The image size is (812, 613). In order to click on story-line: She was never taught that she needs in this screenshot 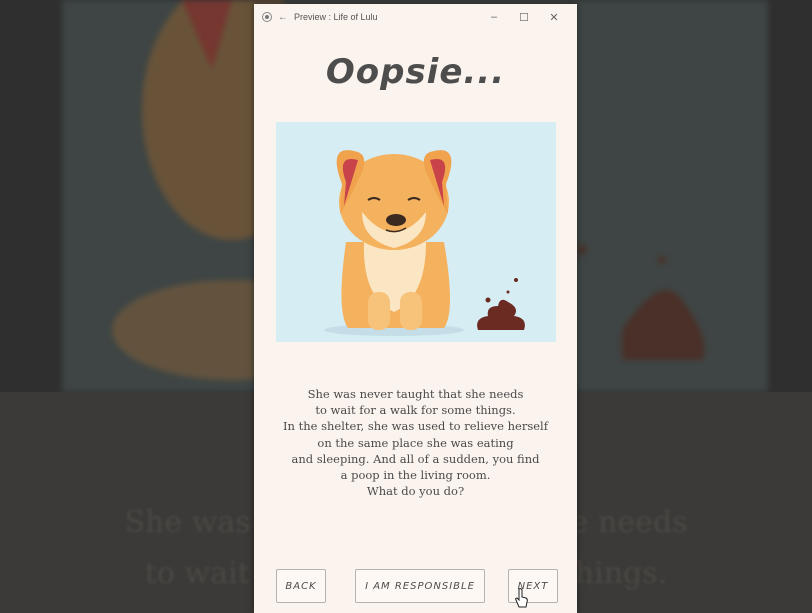, I will do `click(415, 394)`.